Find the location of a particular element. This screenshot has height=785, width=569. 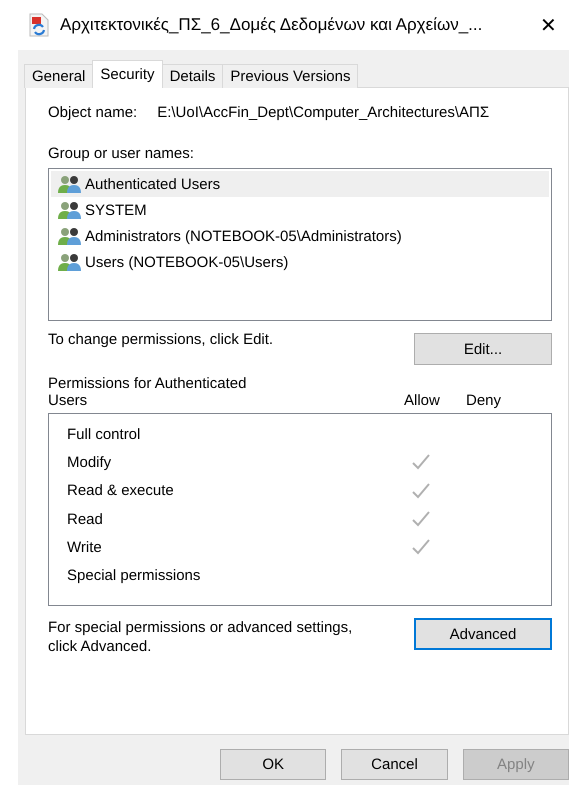

user-item: Authenticated Users is located at coordinates (300, 184).